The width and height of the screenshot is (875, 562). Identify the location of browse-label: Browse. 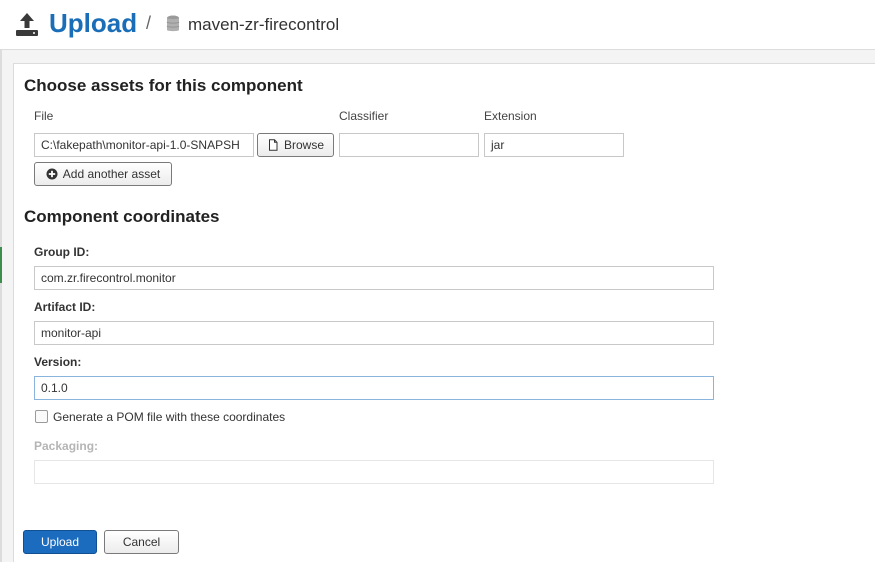
(303, 145).